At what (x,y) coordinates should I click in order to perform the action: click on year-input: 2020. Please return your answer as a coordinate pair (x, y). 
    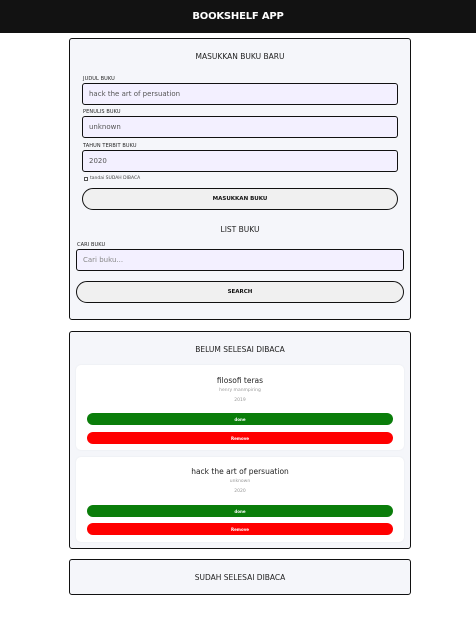
    Looking at the image, I should click on (240, 161).